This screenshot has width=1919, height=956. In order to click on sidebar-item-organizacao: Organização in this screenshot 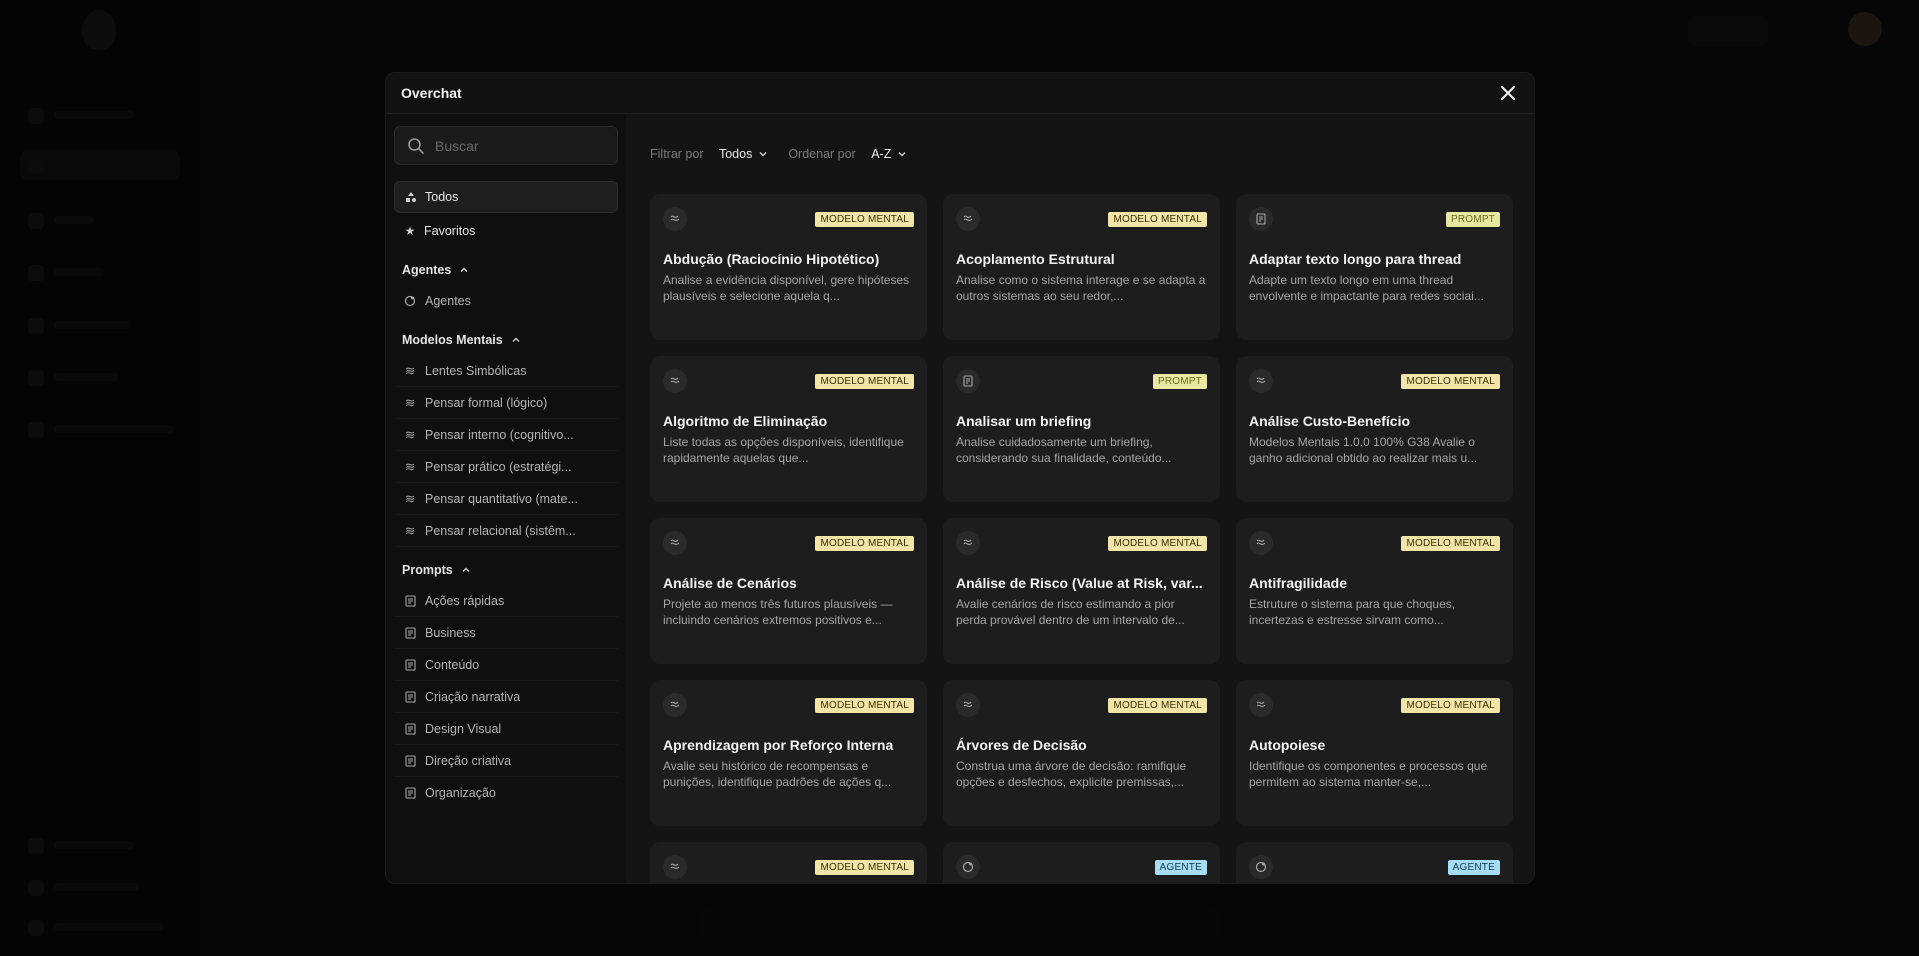, I will do `click(506, 793)`.